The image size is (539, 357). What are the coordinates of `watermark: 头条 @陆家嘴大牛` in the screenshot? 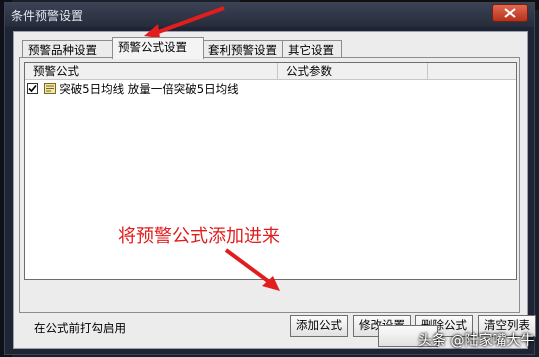 It's located at (476, 341).